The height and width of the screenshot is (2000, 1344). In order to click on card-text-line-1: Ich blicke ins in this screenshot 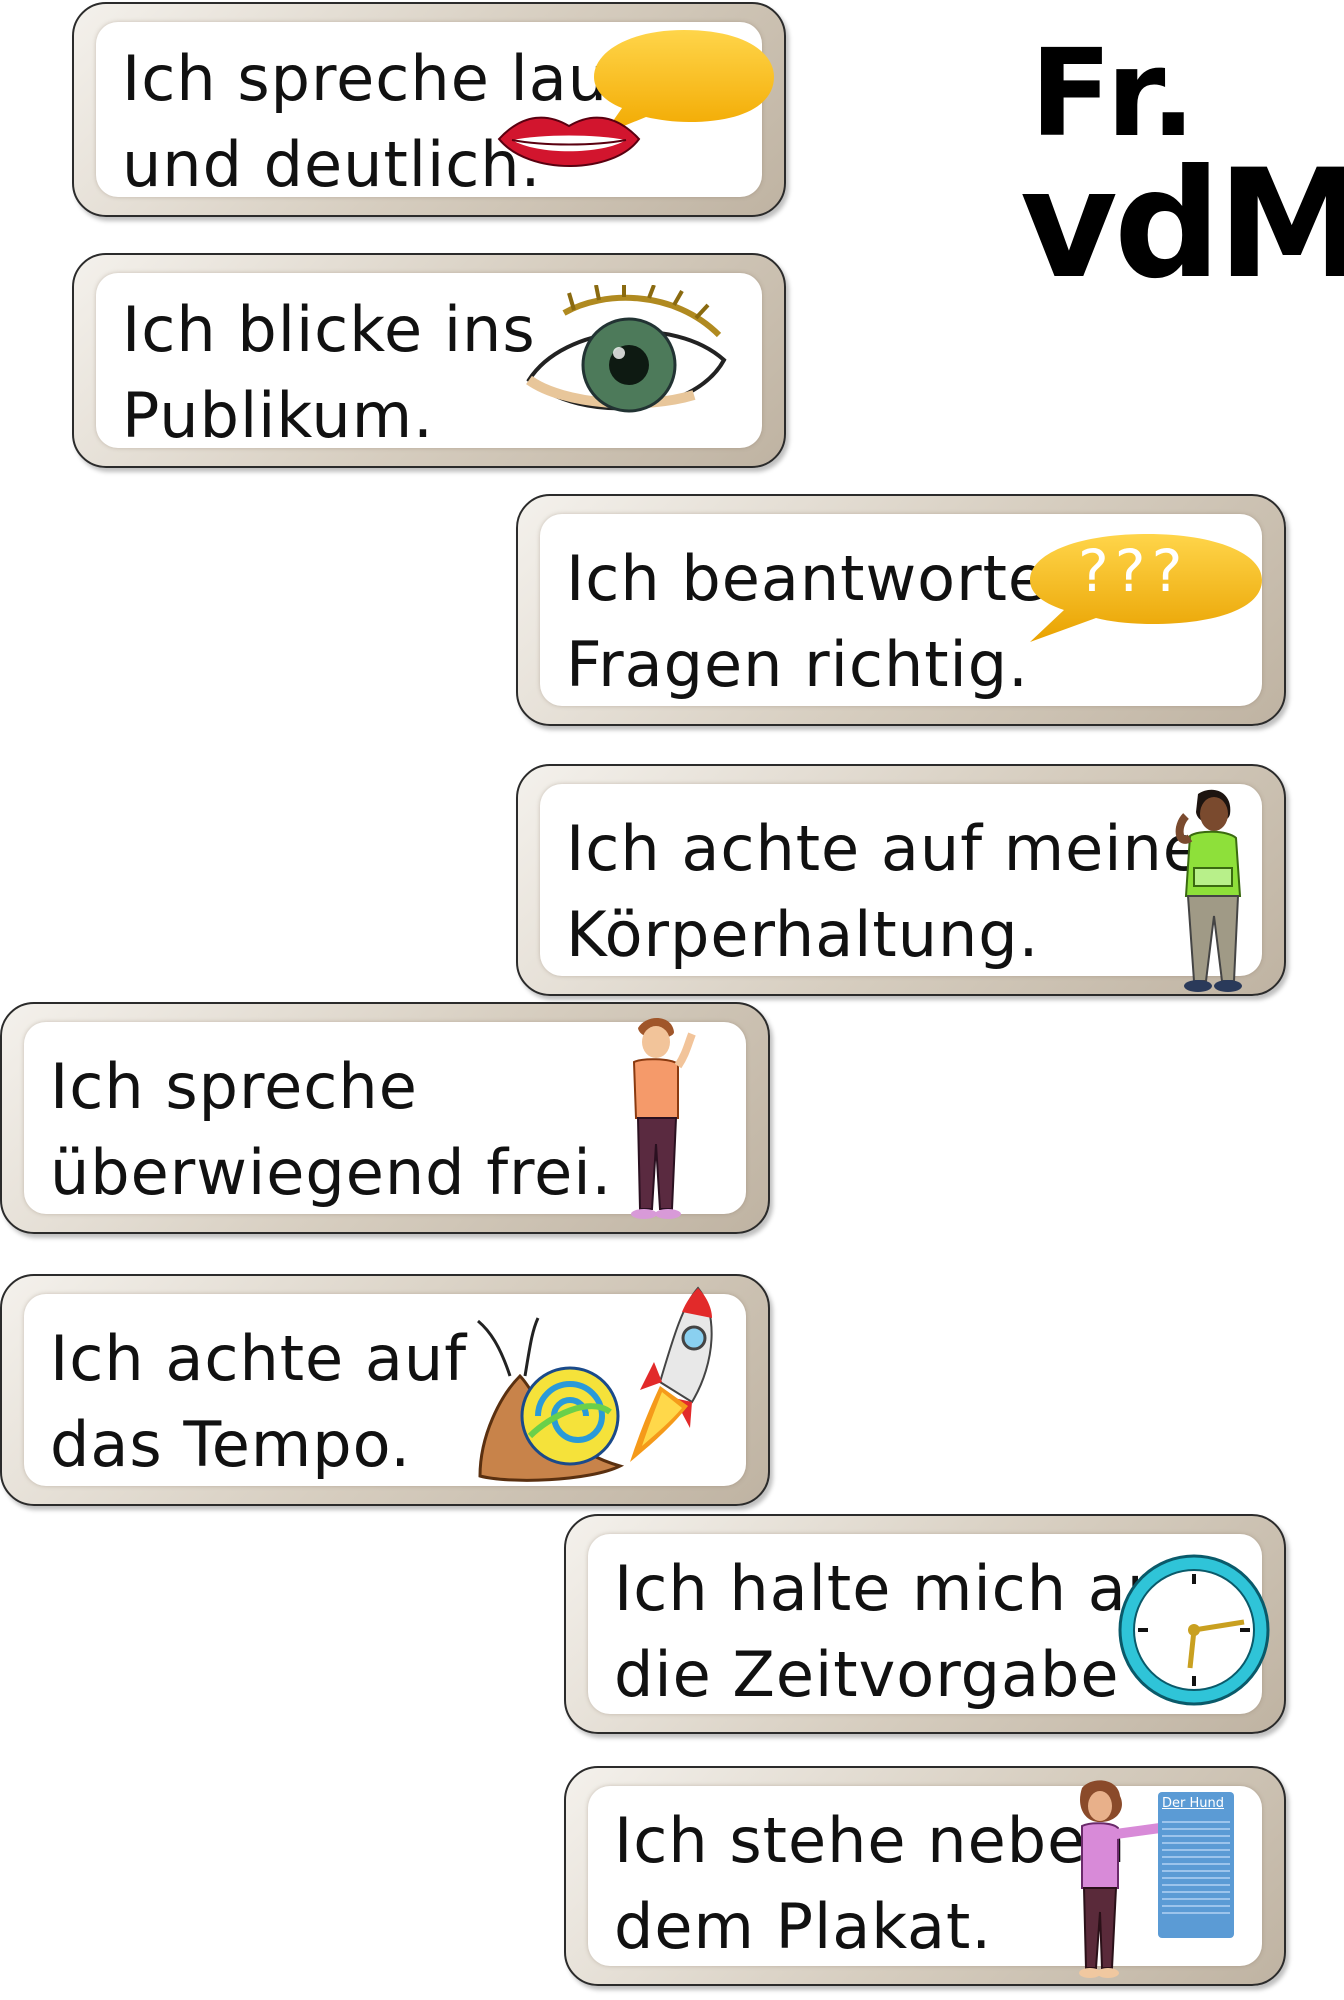, I will do `click(329, 329)`.